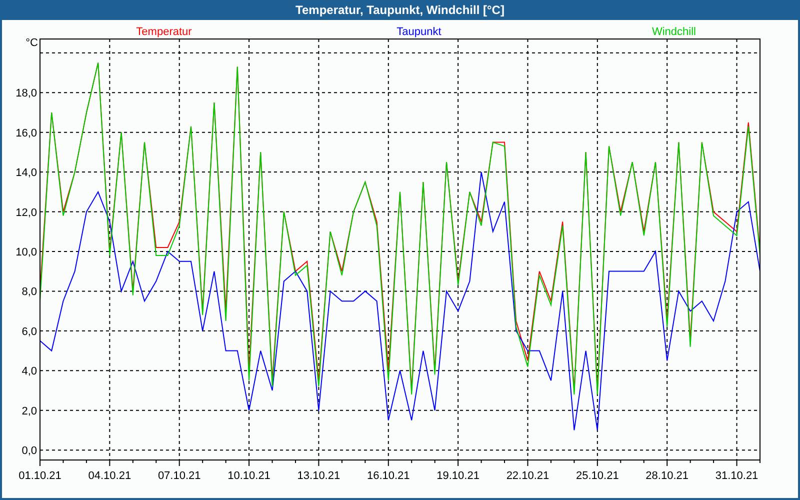 Image resolution: width=800 pixels, height=500 pixels. I want to click on y-tick-label: 10,0, so click(26, 252).